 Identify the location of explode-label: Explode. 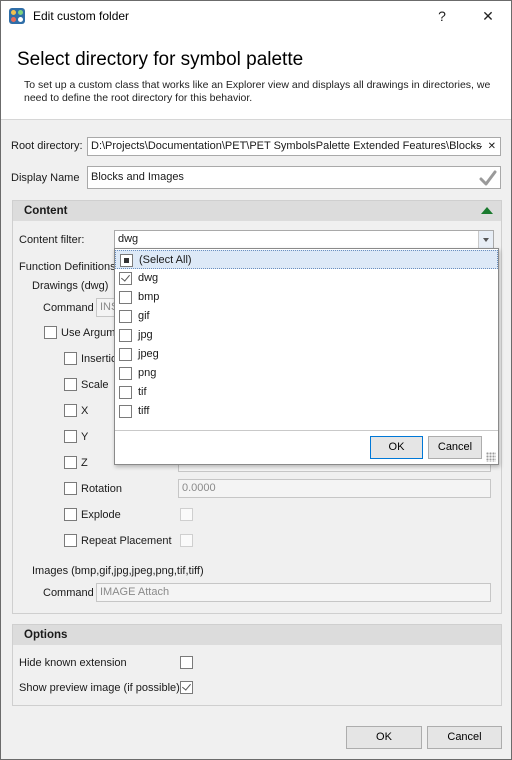
(101, 515).